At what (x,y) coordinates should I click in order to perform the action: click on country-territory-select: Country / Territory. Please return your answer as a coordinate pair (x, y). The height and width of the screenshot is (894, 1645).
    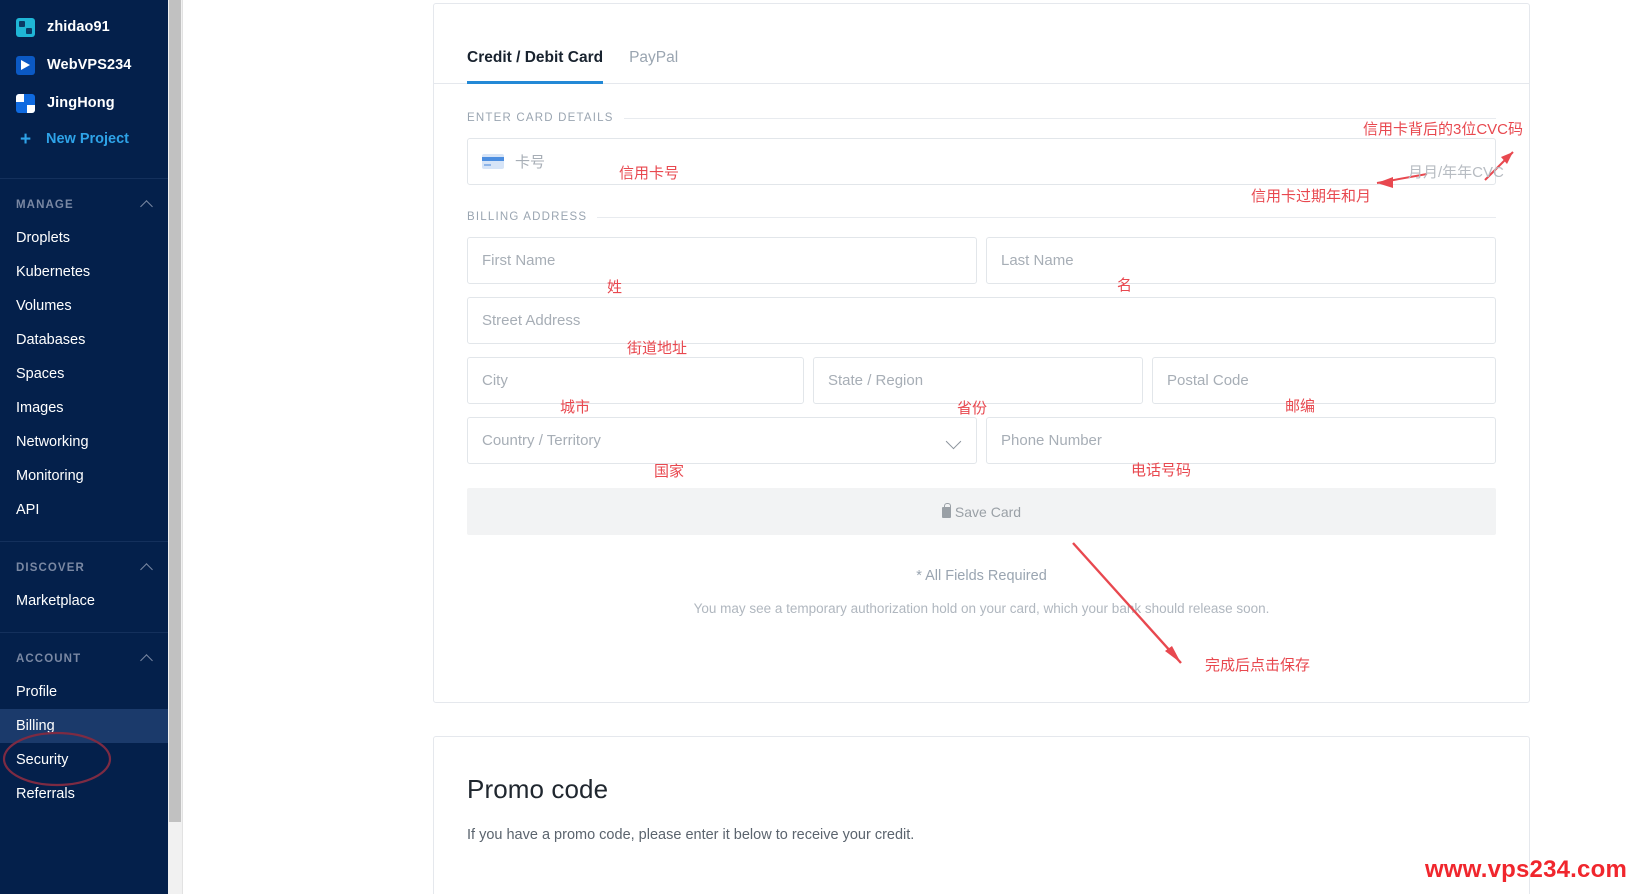
    Looking at the image, I should click on (722, 440).